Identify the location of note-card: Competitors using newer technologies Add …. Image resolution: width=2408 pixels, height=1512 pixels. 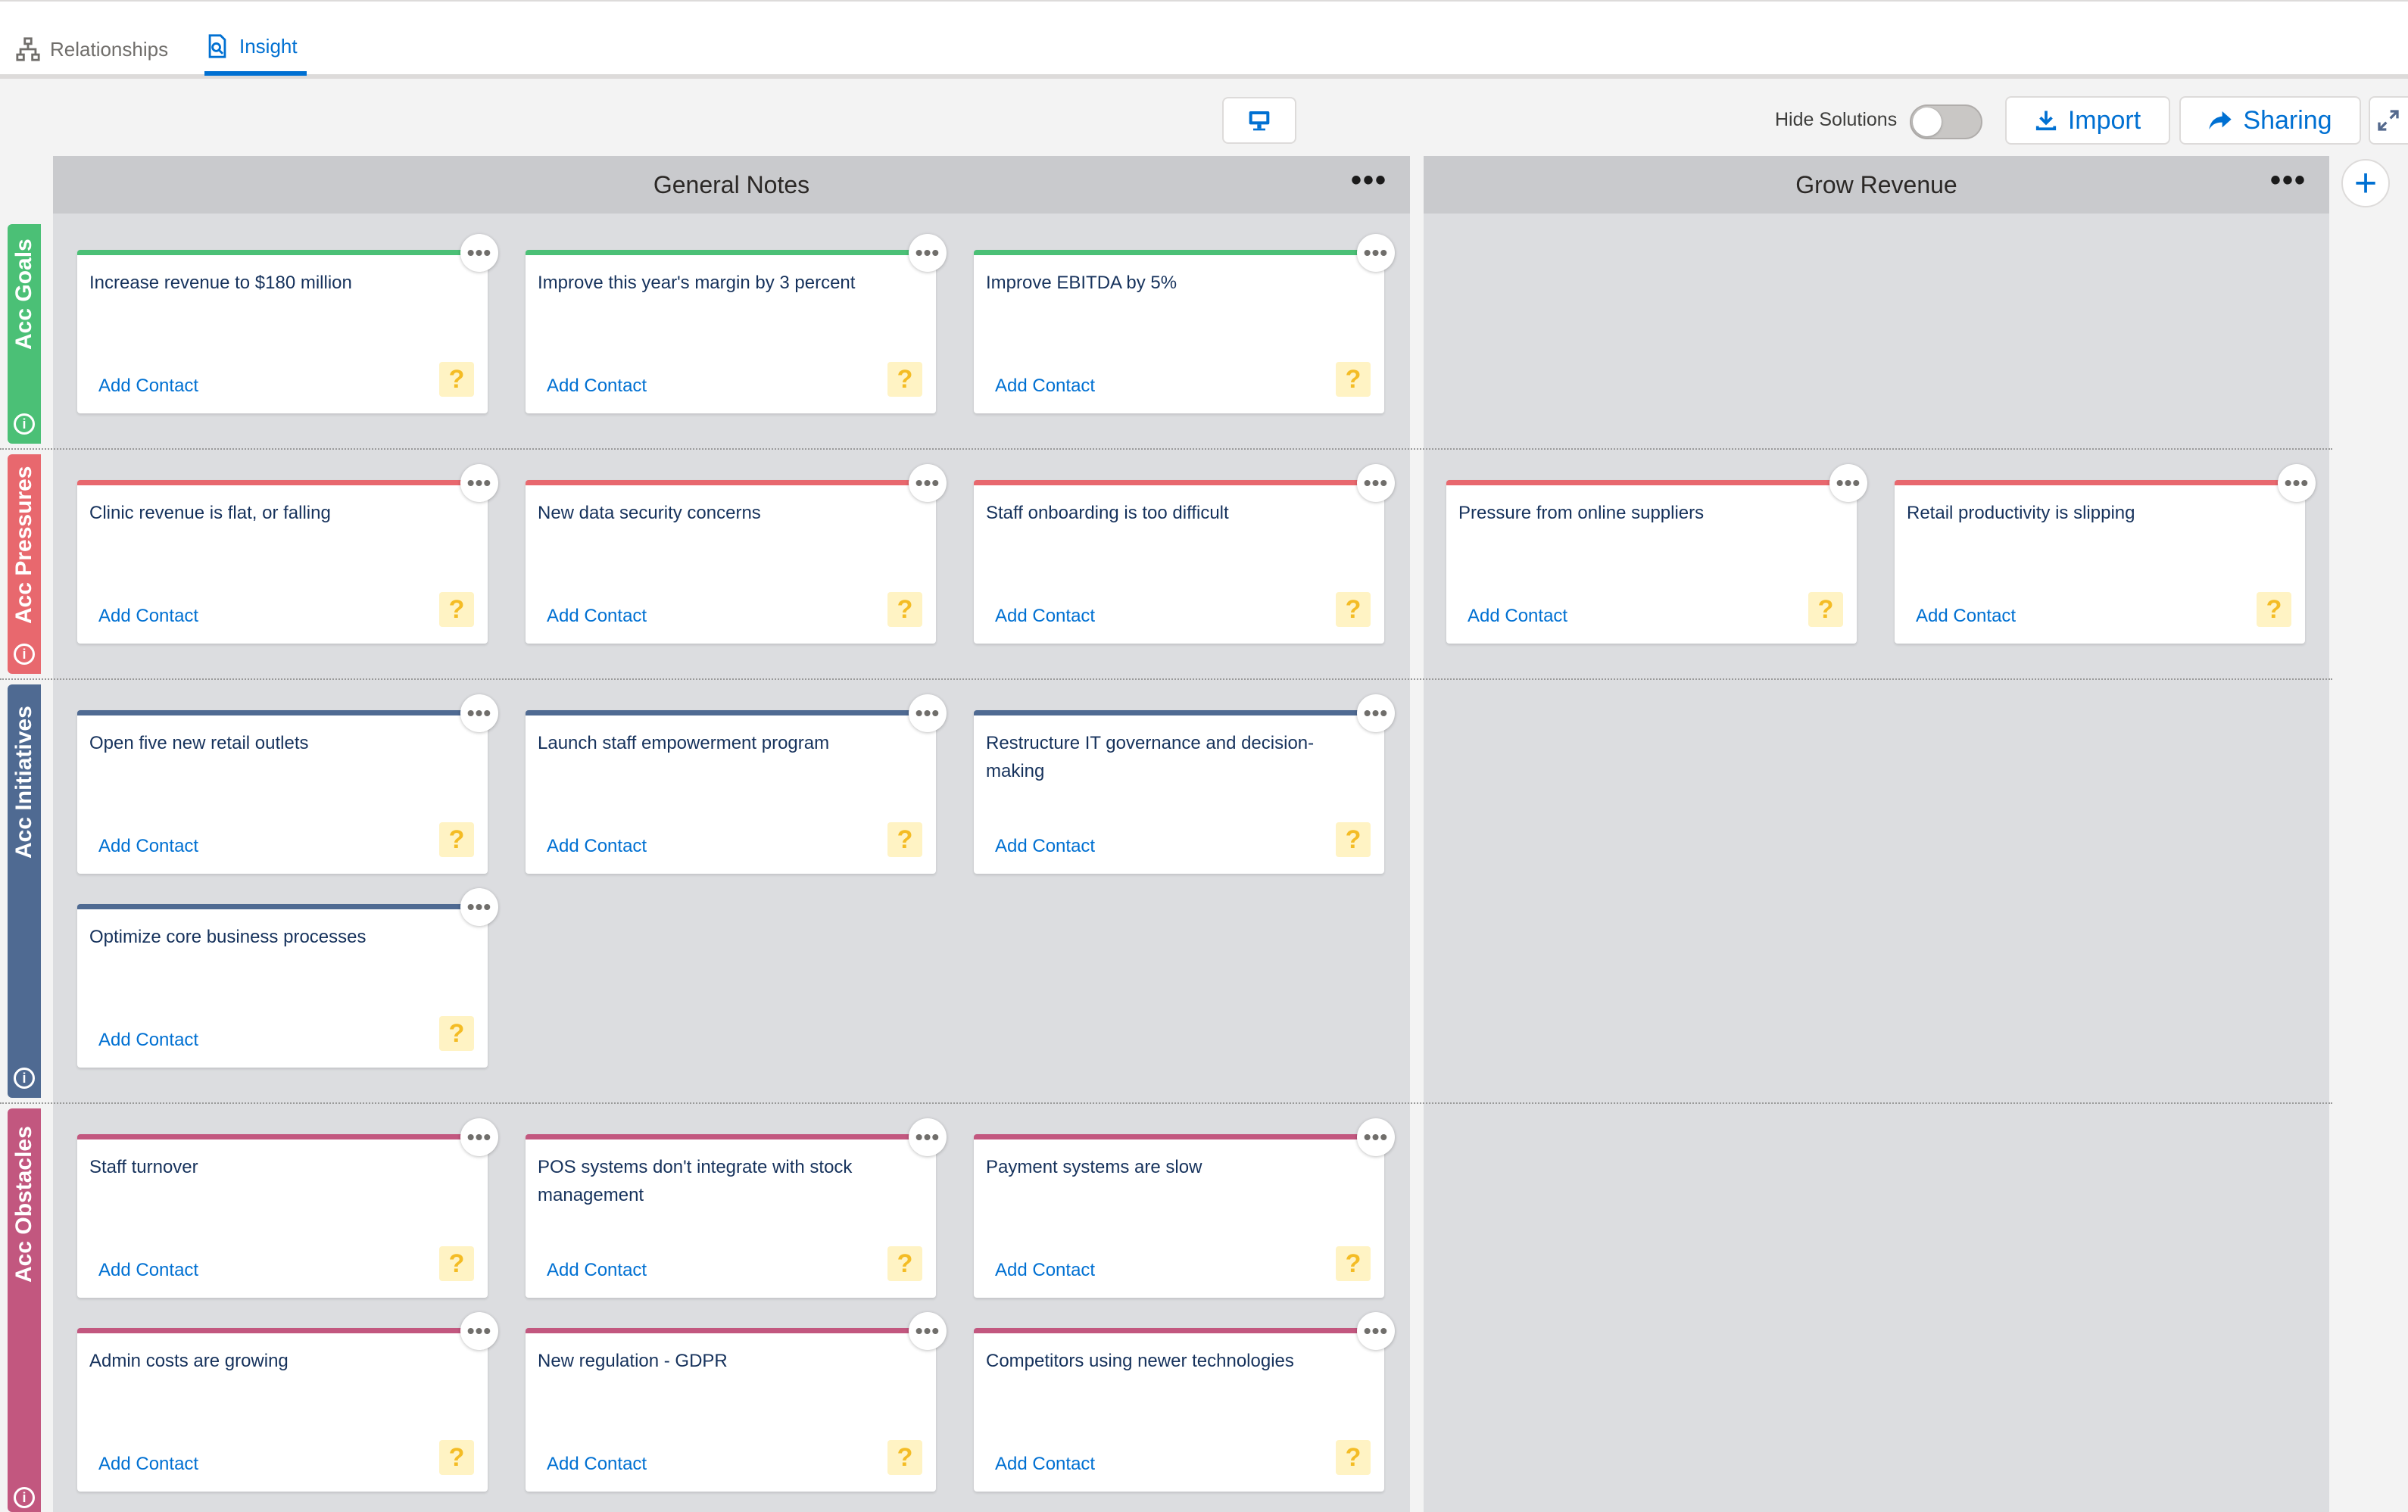
(1184, 1402).